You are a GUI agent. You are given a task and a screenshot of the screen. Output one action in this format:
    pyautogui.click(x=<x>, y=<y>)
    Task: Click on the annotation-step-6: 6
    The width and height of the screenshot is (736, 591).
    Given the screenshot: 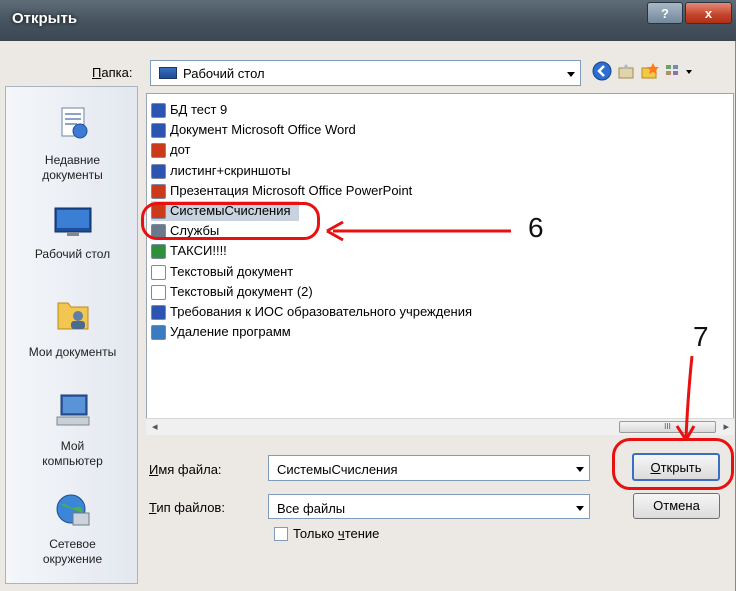 What is the action you would take?
    pyautogui.click(x=536, y=227)
    